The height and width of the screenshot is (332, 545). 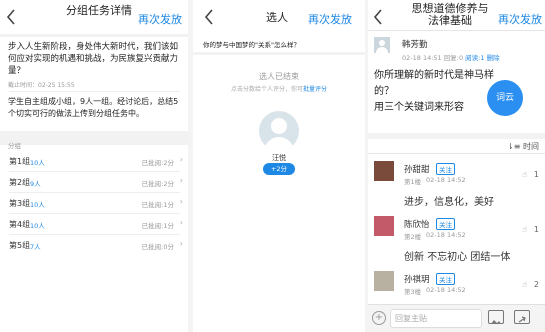 What do you see at coordinates (456, 187) in the screenshot?
I see `reply-item: 孙甜甜 关注第1楼 02-18 14:52 ☝ 1 进步，信息化，美好` at bounding box center [456, 187].